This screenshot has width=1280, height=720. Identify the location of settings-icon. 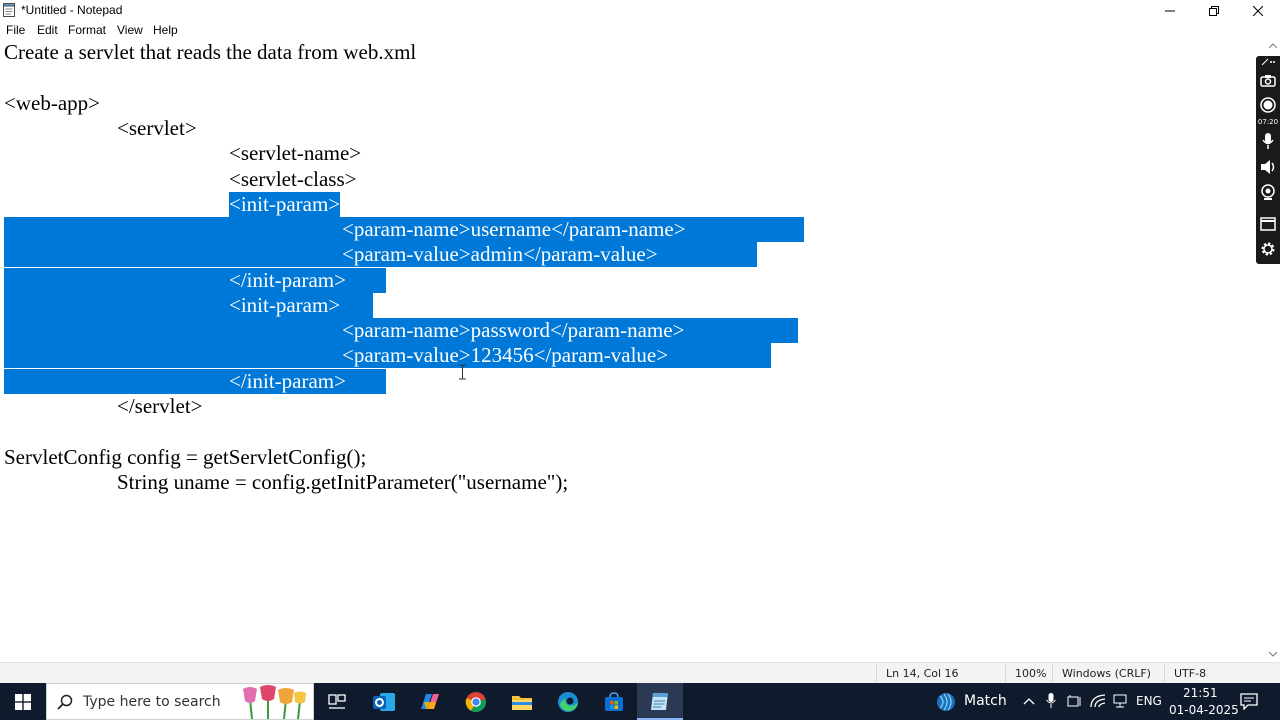
(1268, 249).